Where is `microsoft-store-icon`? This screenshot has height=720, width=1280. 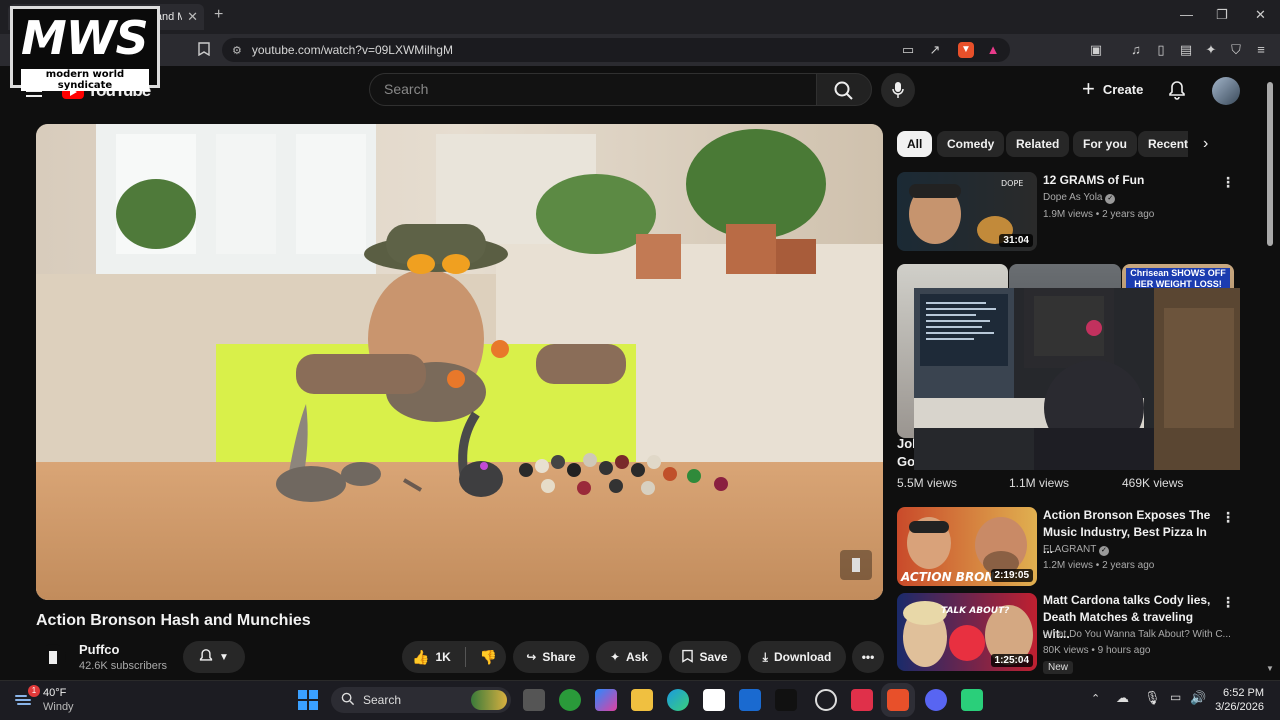
microsoft-store-icon is located at coordinates (714, 700).